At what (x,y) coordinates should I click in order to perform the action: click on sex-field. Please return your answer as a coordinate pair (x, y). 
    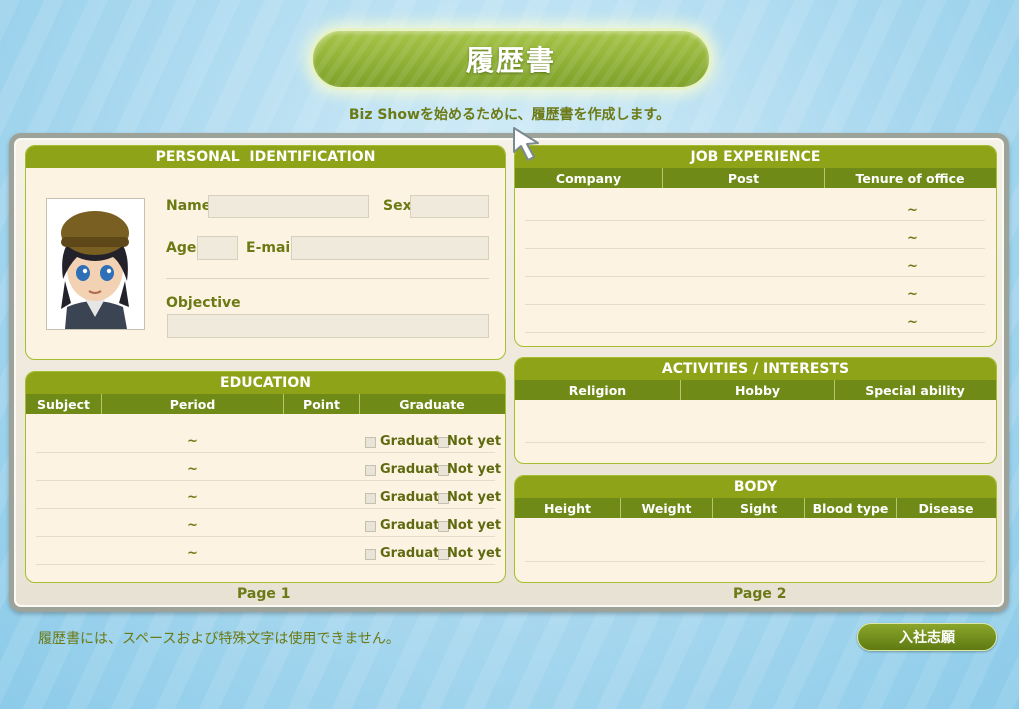
    Looking at the image, I should click on (449, 206).